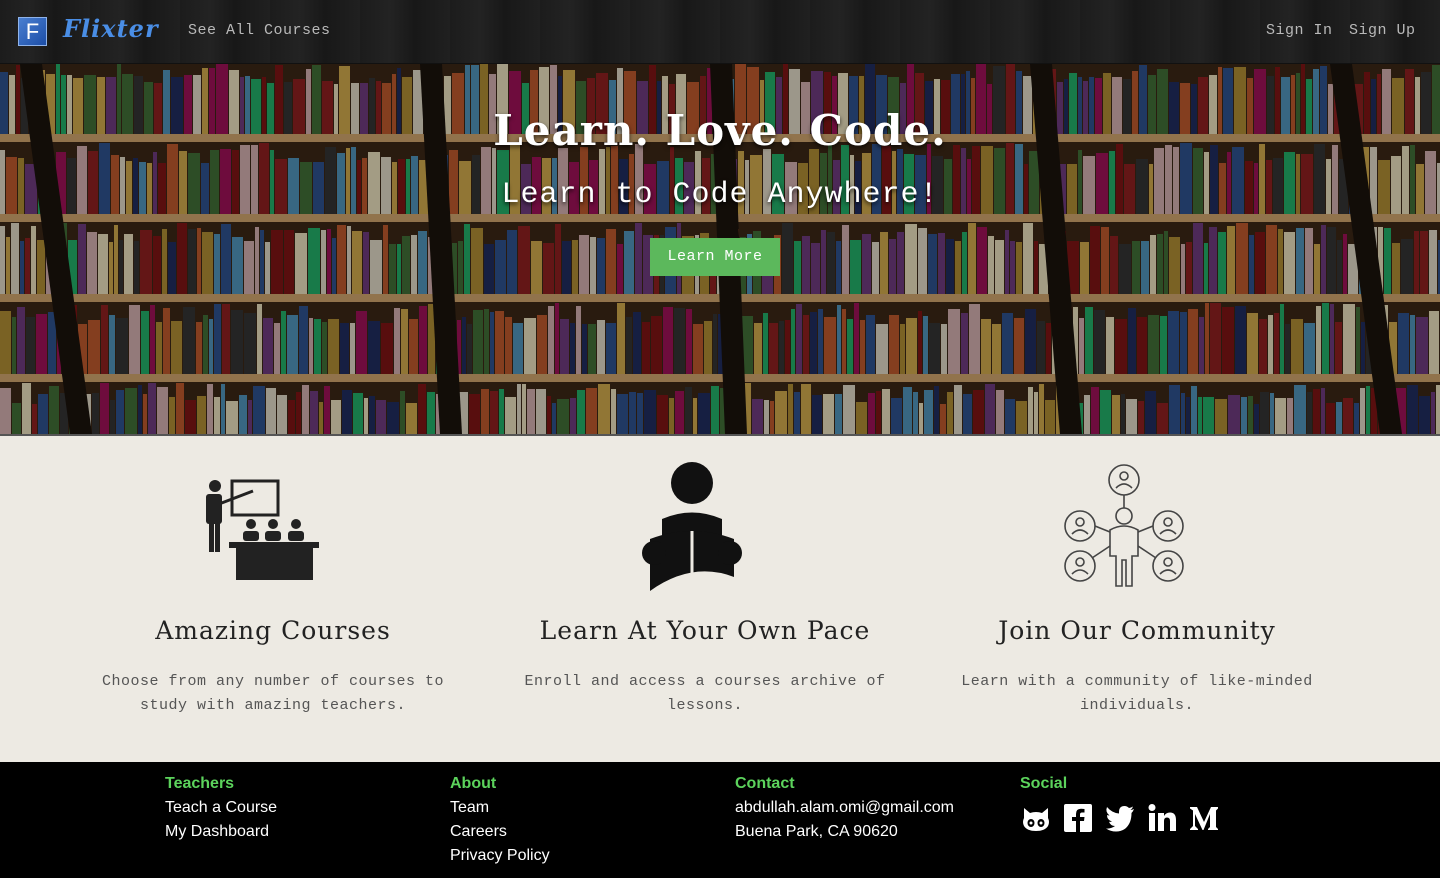  What do you see at coordinates (1382, 30) in the screenshot?
I see `sign-up-link: Sign Up` at bounding box center [1382, 30].